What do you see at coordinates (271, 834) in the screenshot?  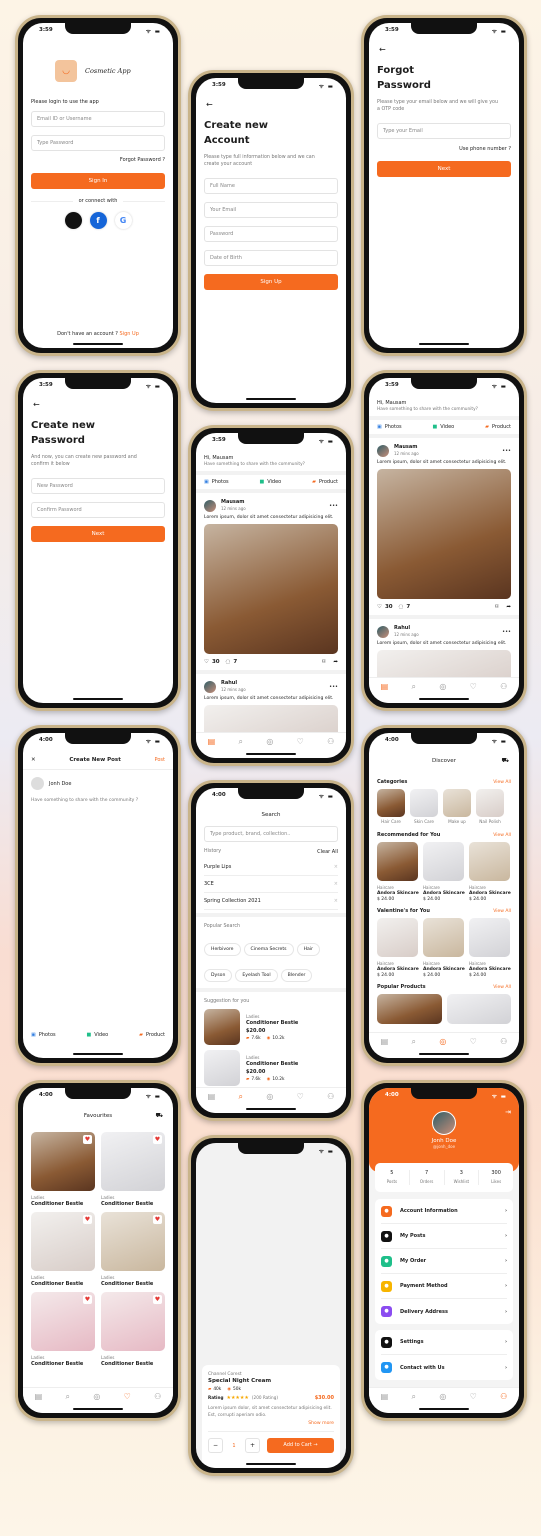 I see `search-input: Type product, brand, collection..` at bounding box center [271, 834].